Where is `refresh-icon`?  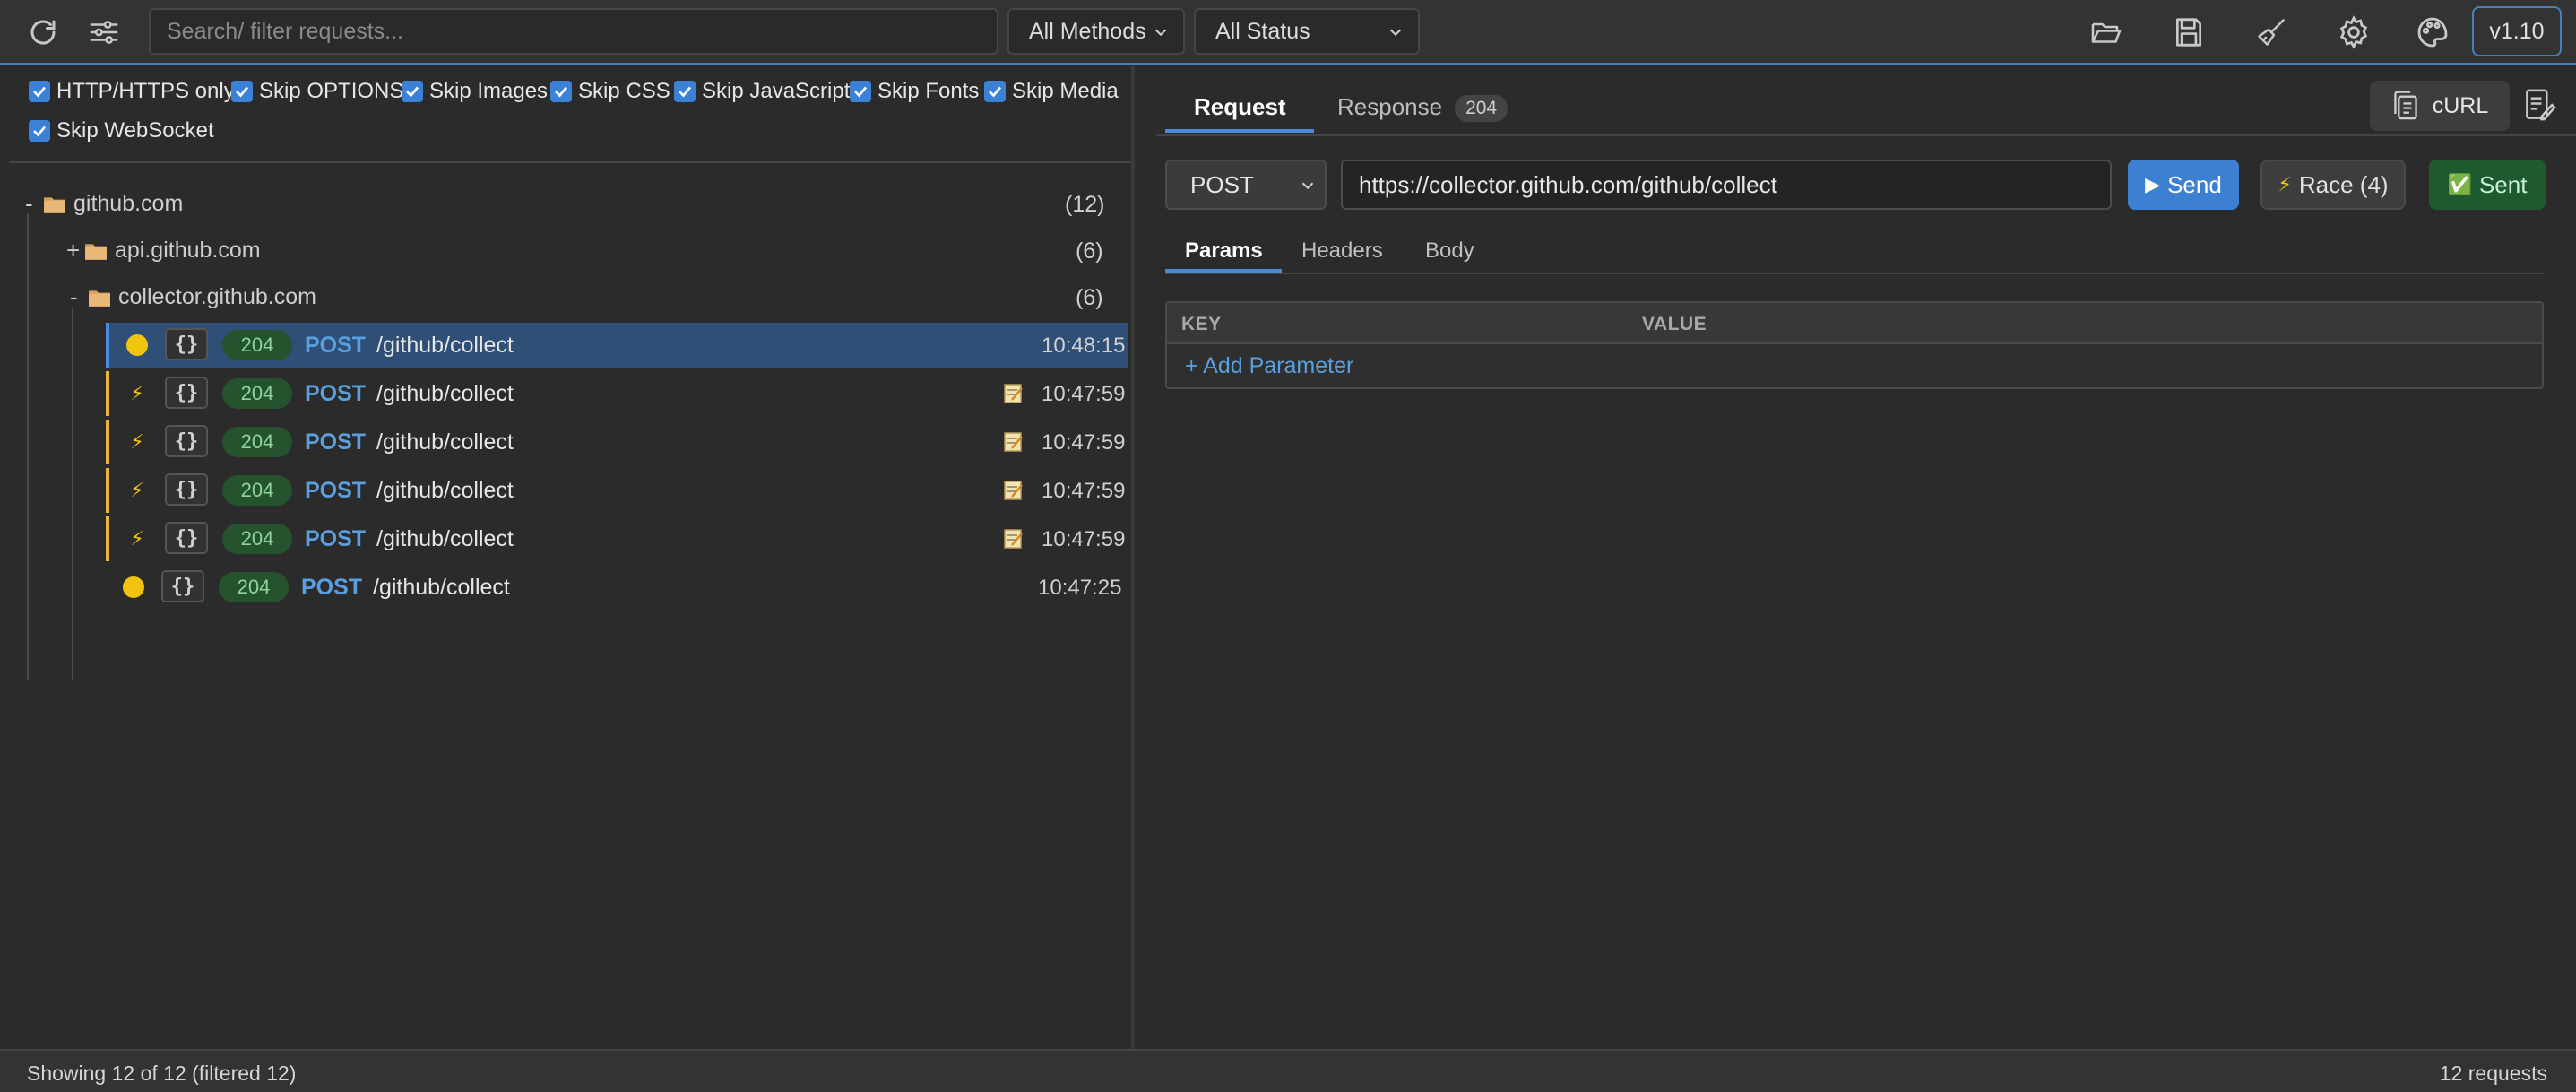
refresh-icon is located at coordinates (43, 32).